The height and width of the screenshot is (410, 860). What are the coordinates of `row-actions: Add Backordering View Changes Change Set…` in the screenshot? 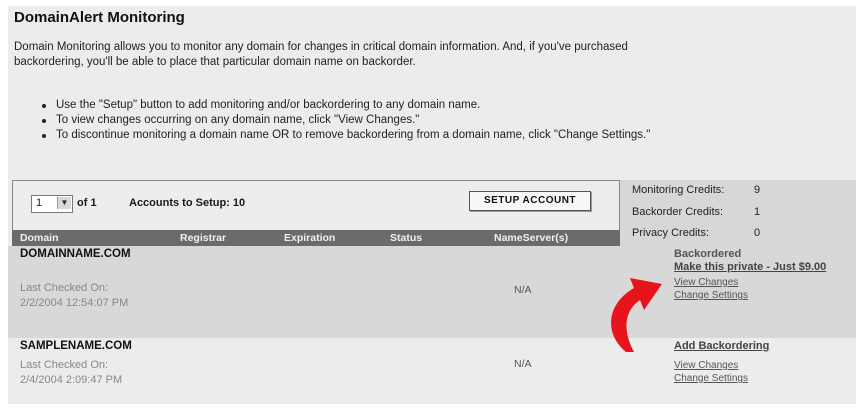 It's located at (721, 362).